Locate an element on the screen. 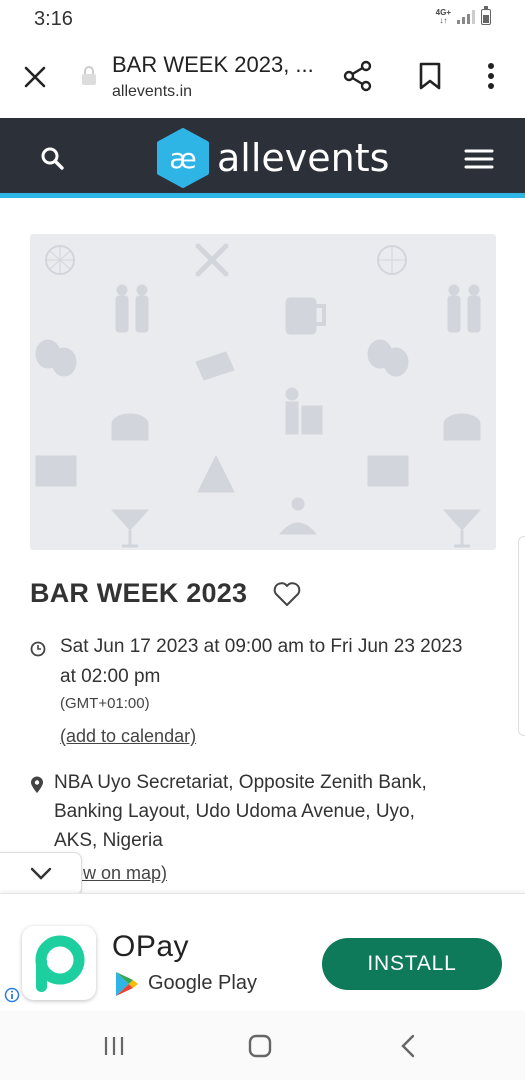 The image size is (525, 1080). logo-hexagon-icon: æ is located at coordinates (183, 158).